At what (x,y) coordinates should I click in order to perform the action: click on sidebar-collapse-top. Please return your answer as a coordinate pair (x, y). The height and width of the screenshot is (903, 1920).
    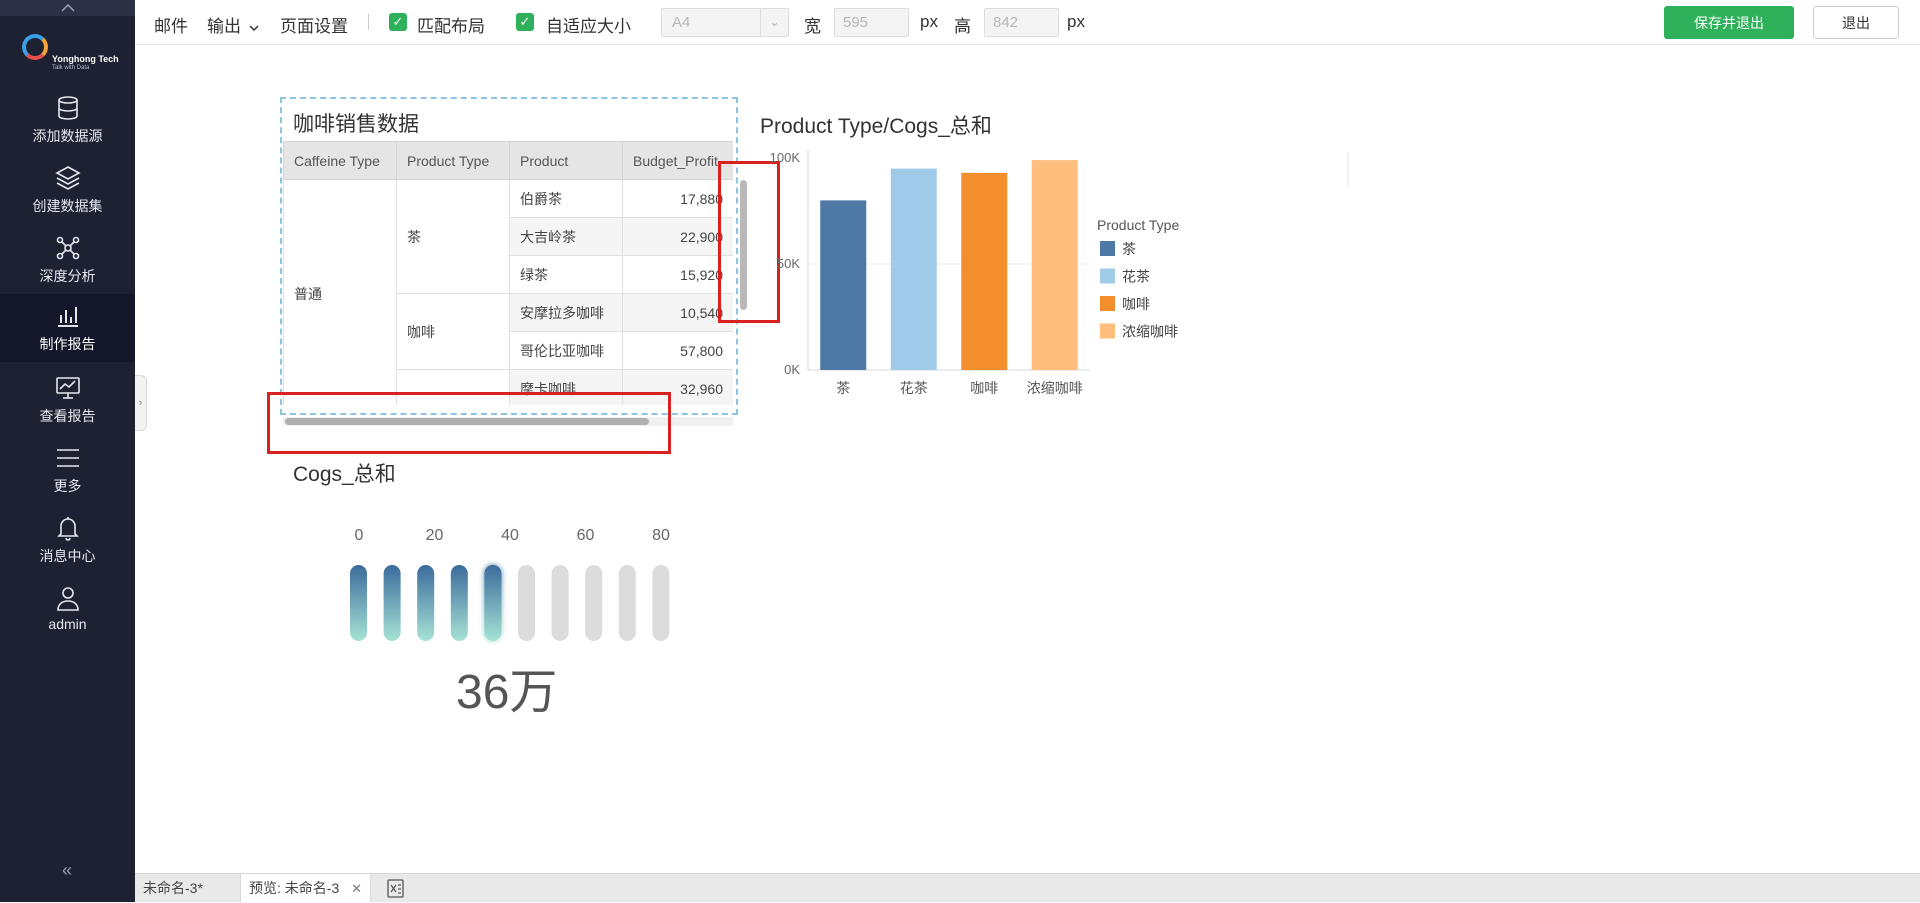
    Looking at the image, I should click on (67, 8).